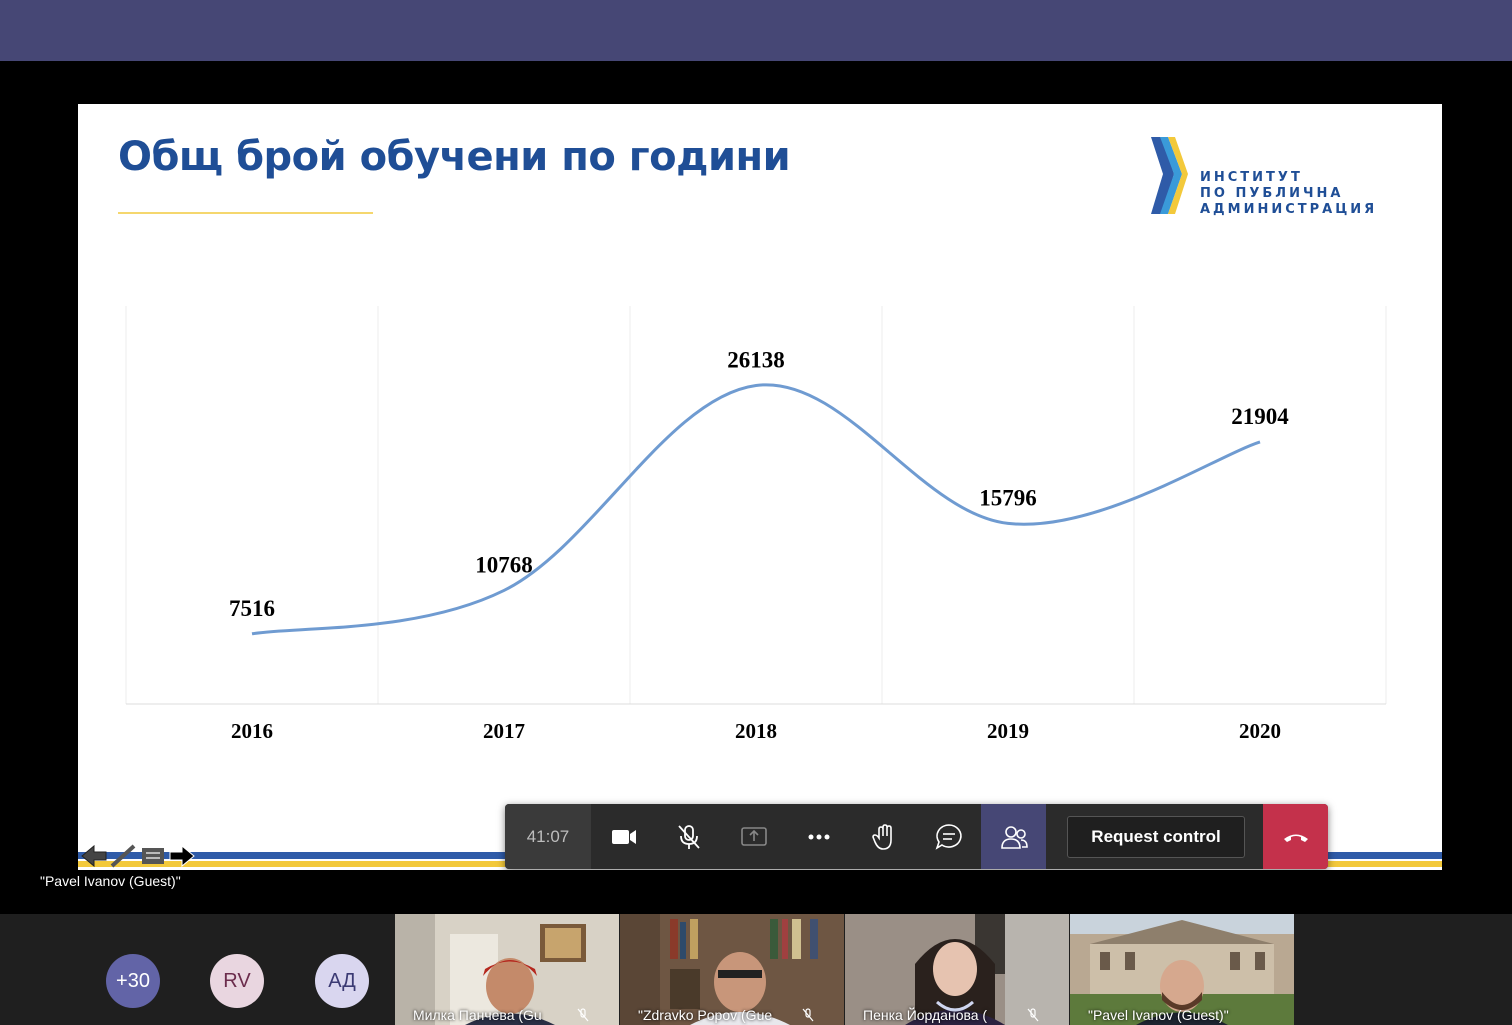 This screenshot has height=1025, width=1512. What do you see at coordinates (1008, 731) in the screenshot?
I see `chart-x-tick-label: 2019` at bounding box center [1008, 731].